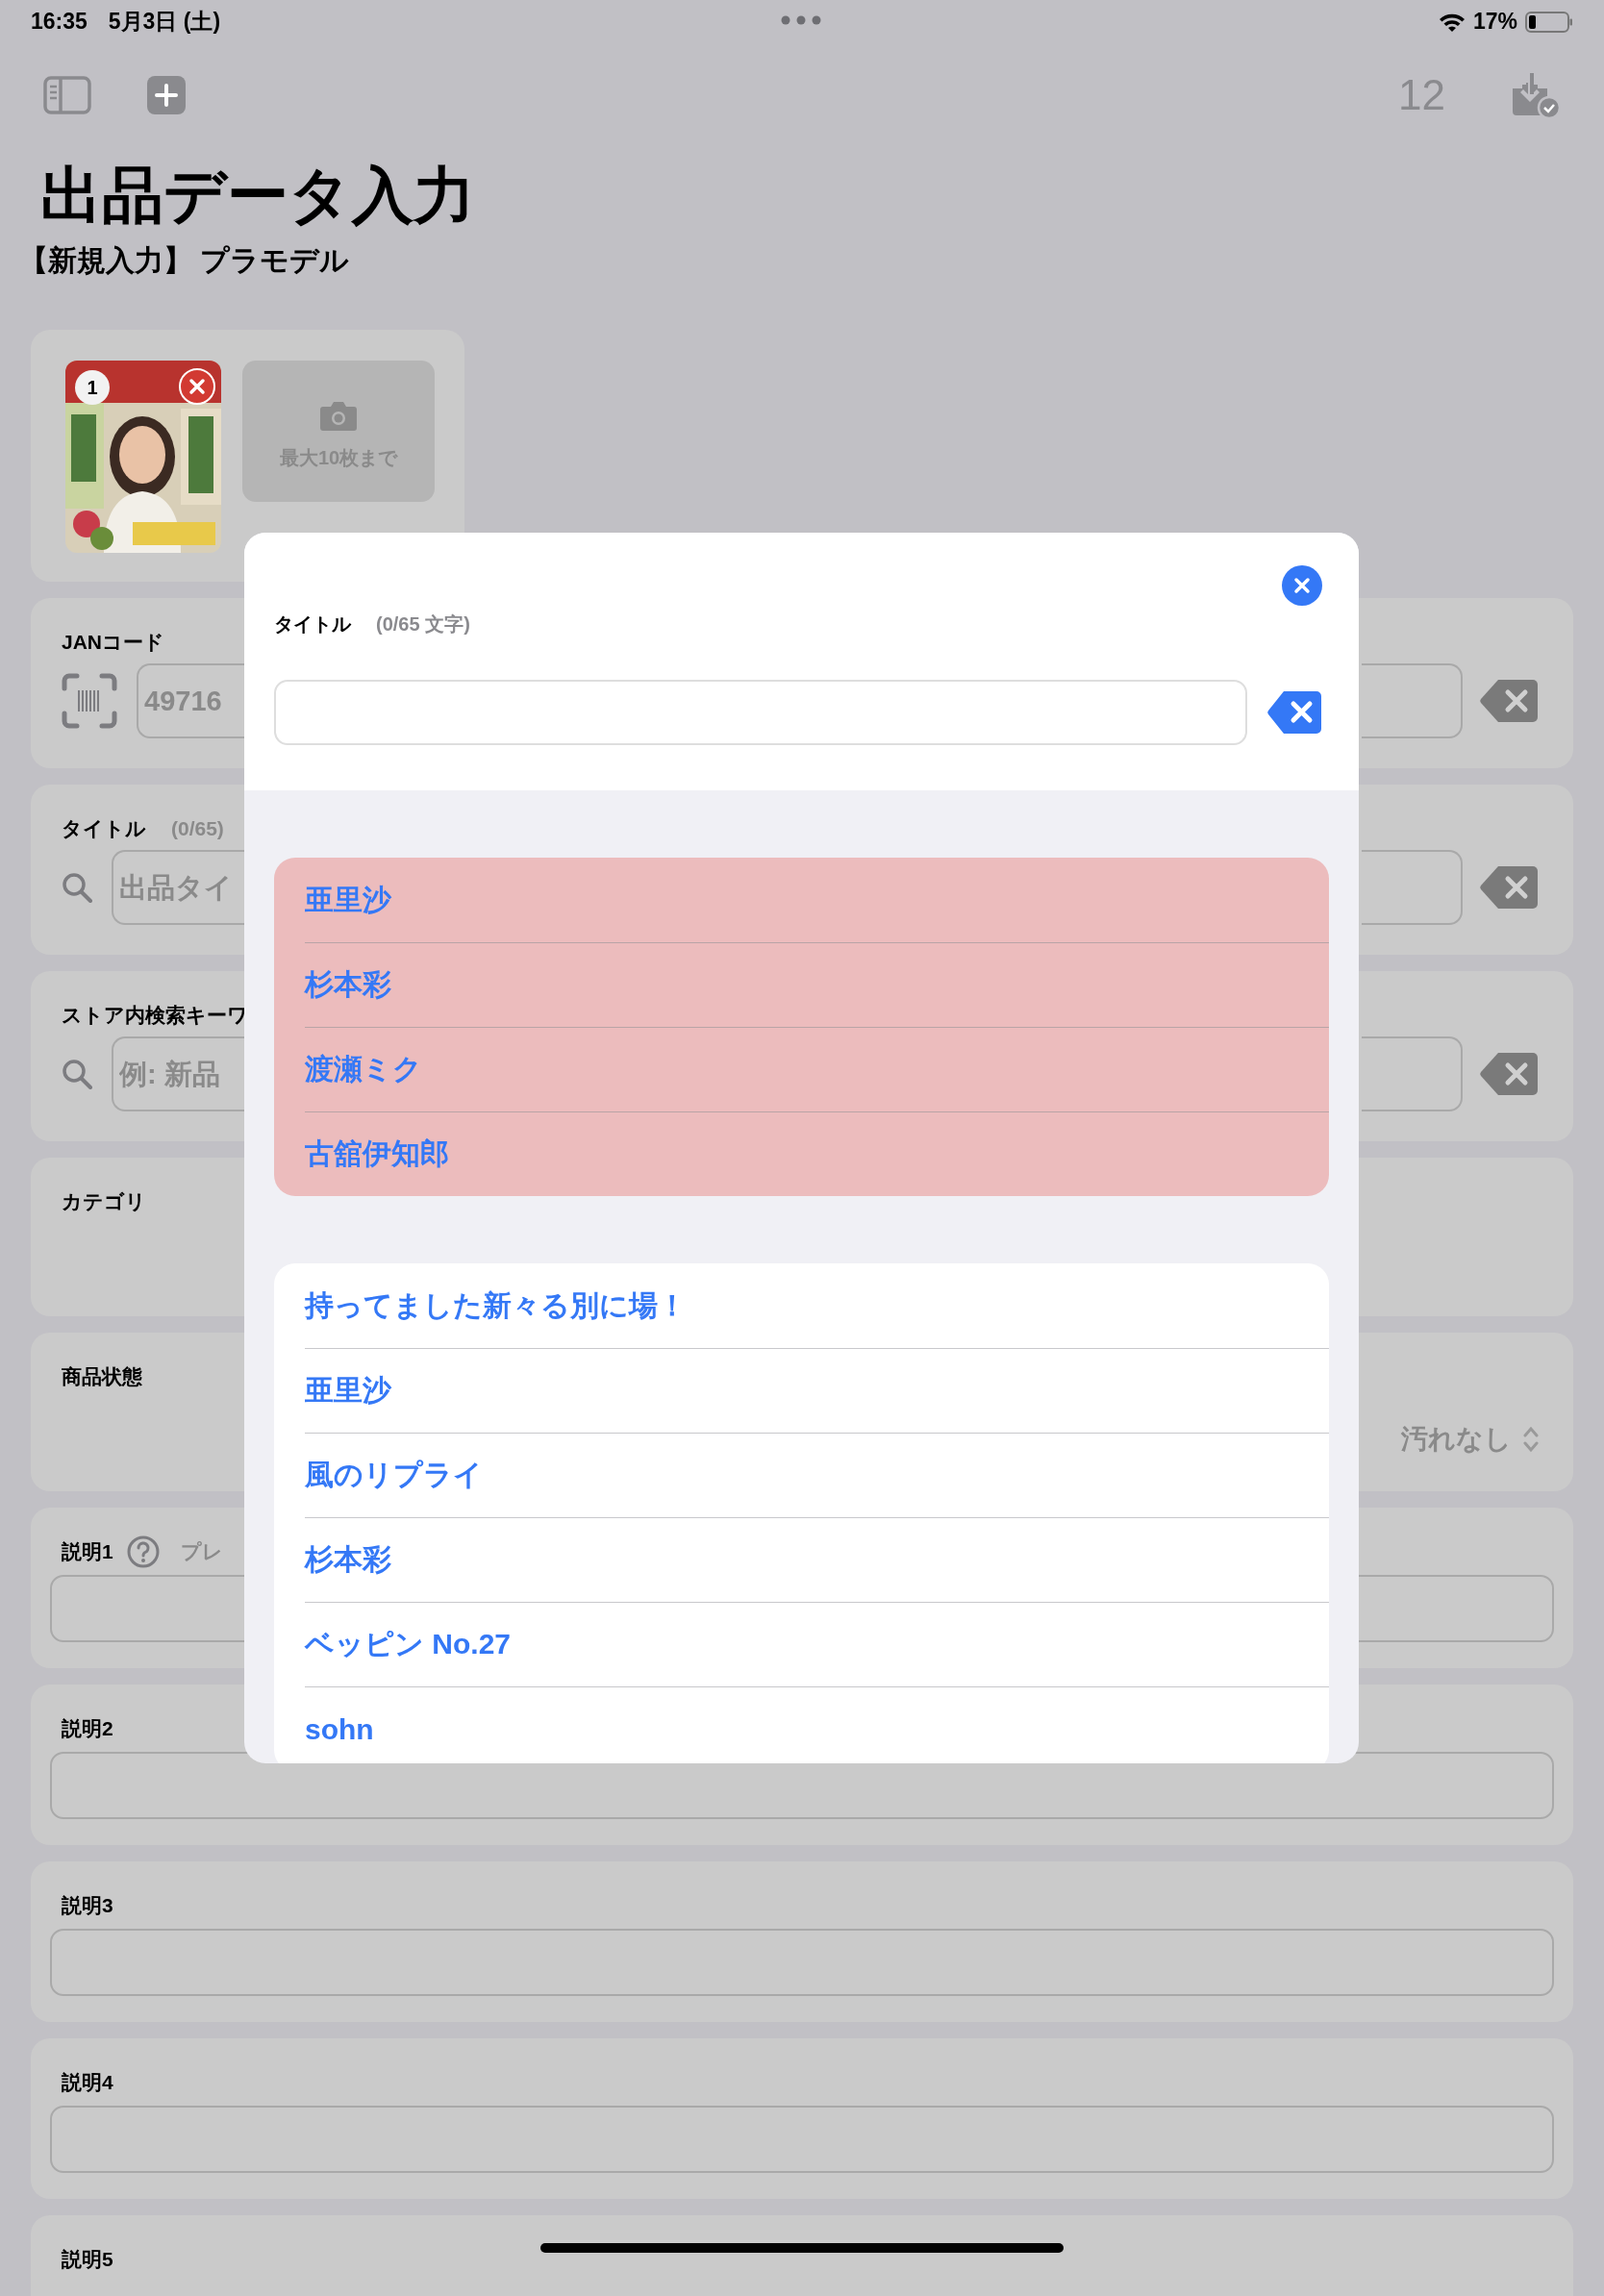  What do you see at coordinates (143, 1551) in the screenshot?
I see `help-icon` at bounding box center [143, 1551].